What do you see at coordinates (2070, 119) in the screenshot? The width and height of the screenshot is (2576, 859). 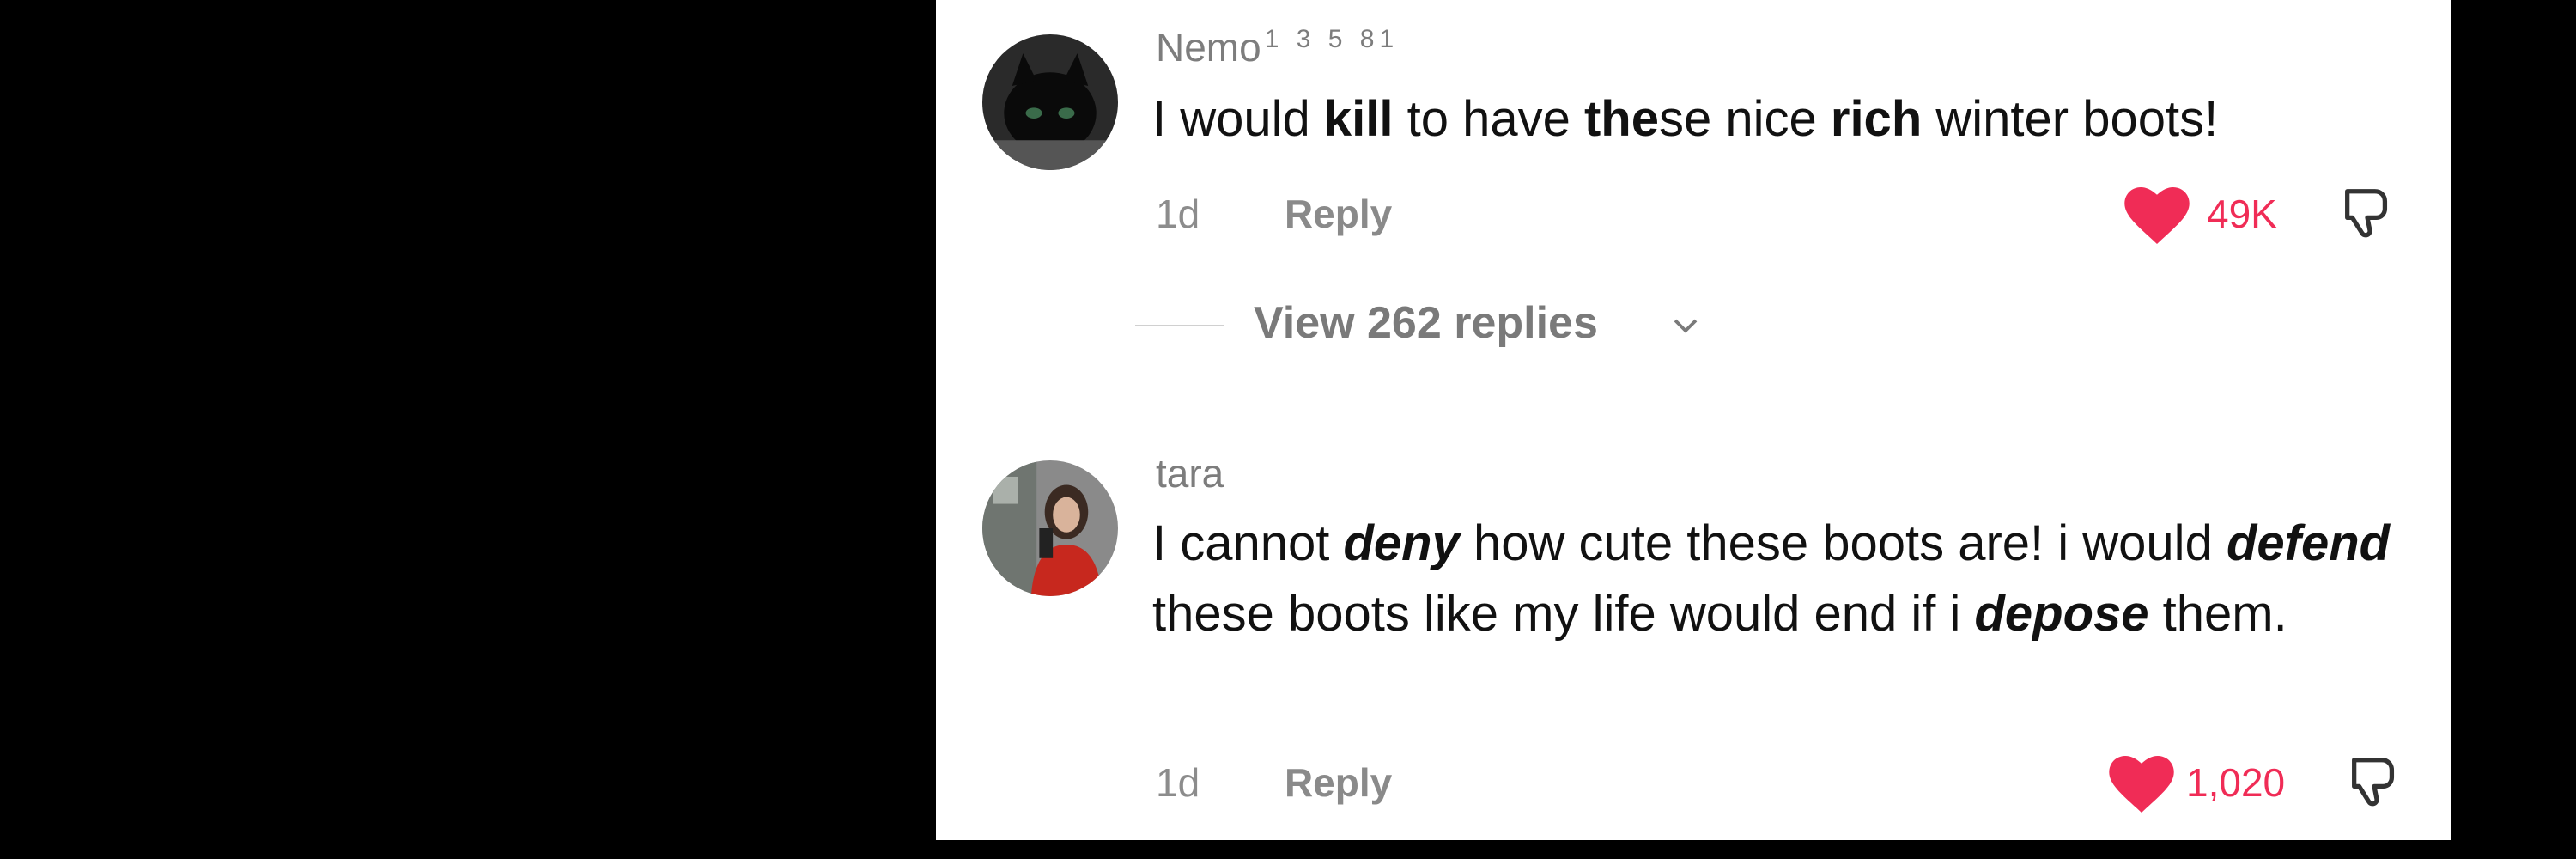 I see `comment-text-segment: winter boots!` at bounding box center [2070, 119].